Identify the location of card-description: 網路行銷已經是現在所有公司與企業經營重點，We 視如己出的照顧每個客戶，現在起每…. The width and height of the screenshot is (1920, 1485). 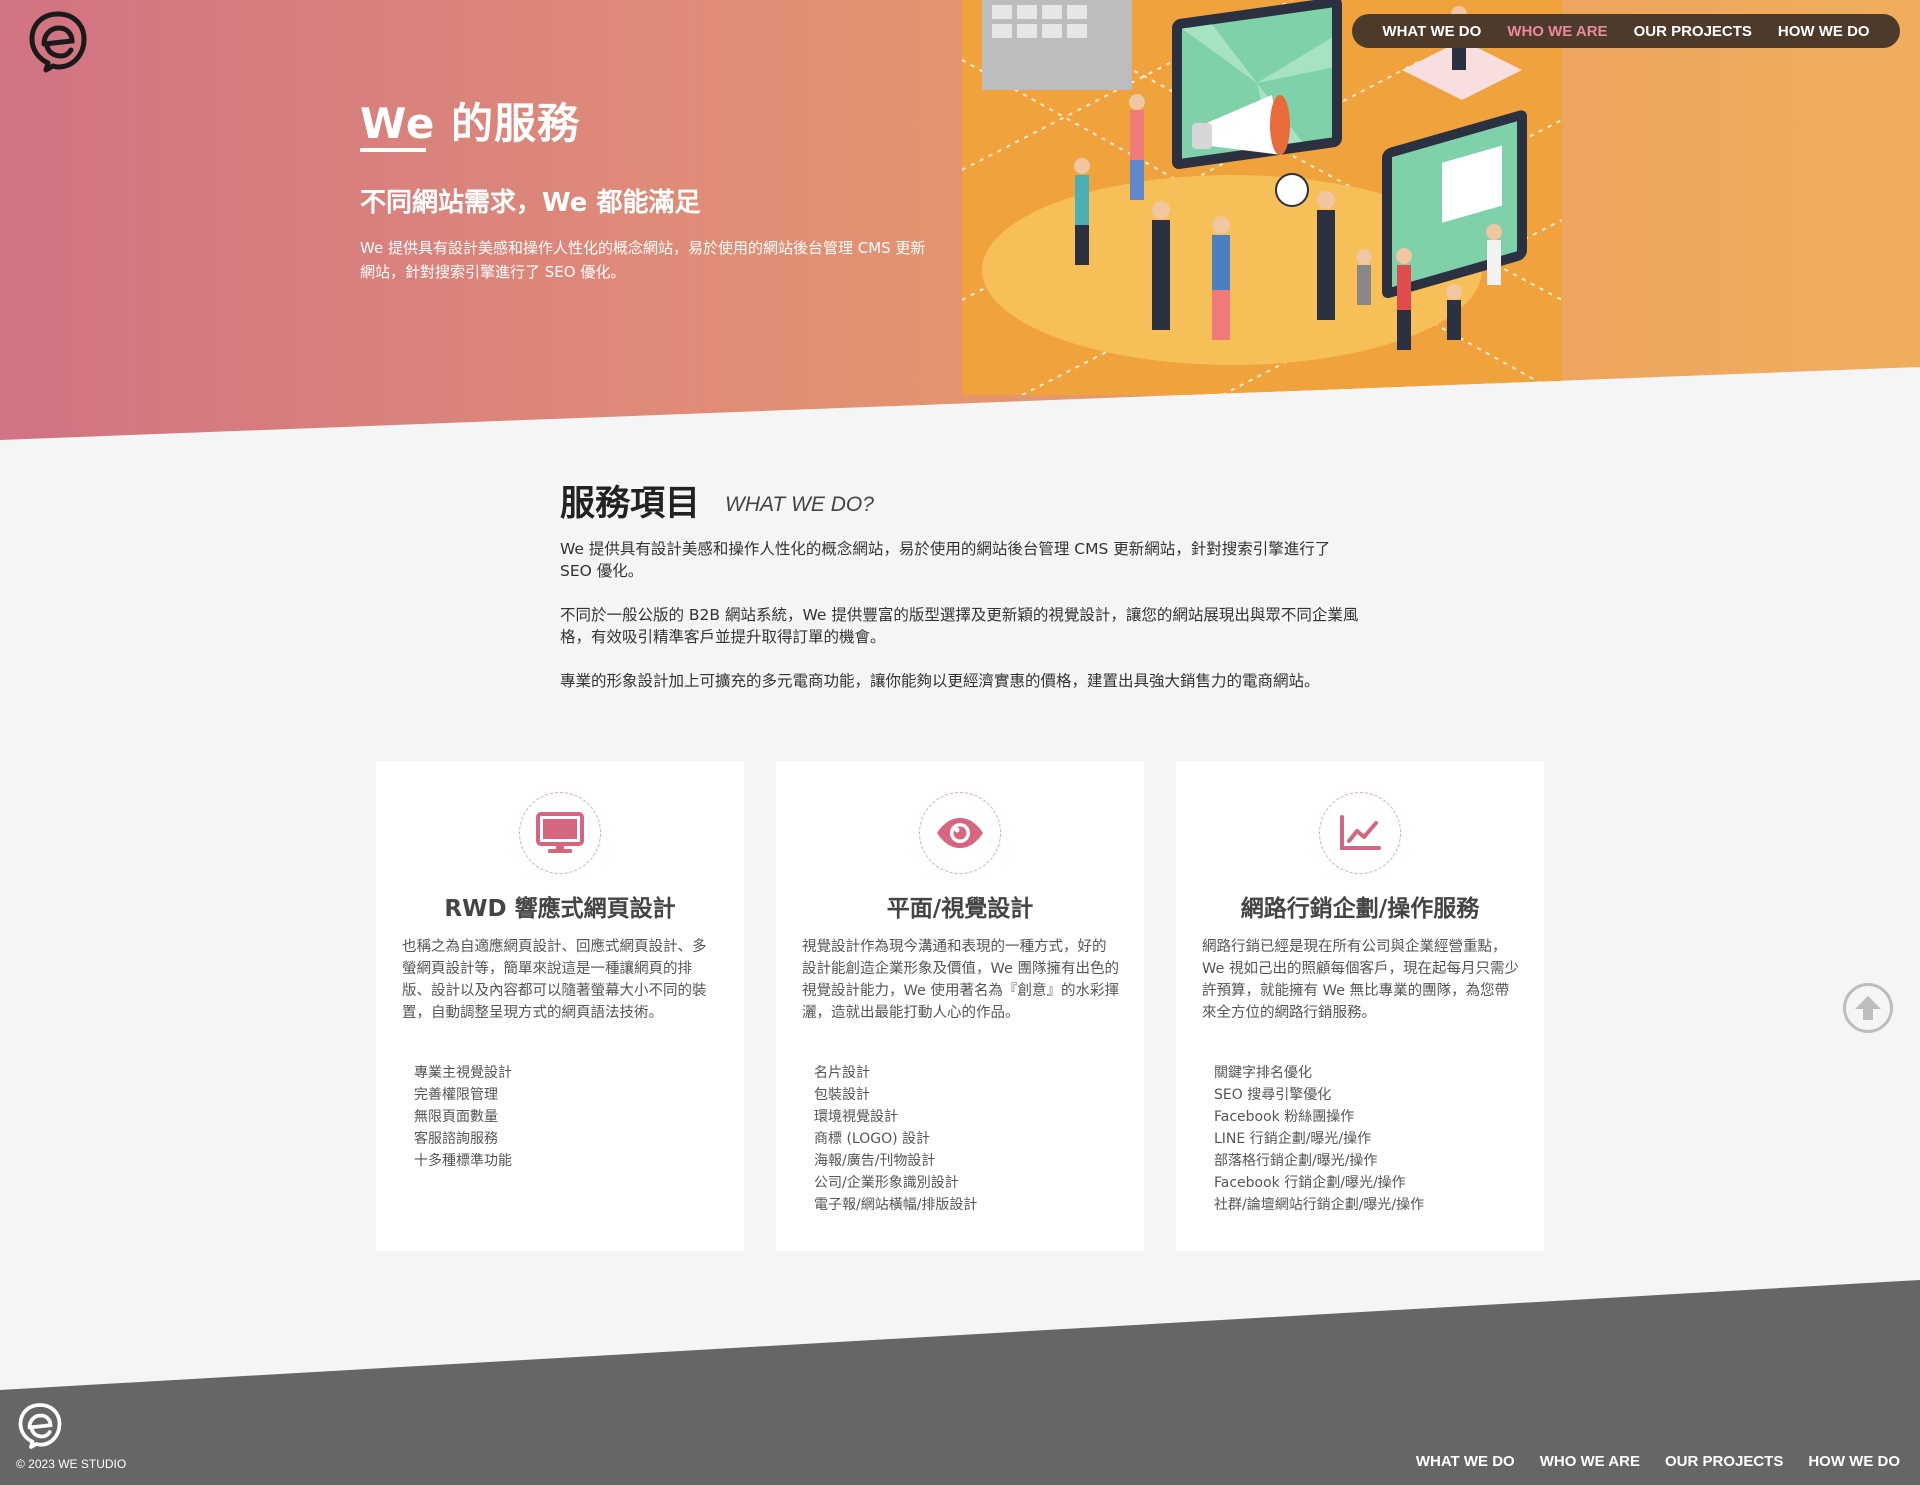
(1361, 980).